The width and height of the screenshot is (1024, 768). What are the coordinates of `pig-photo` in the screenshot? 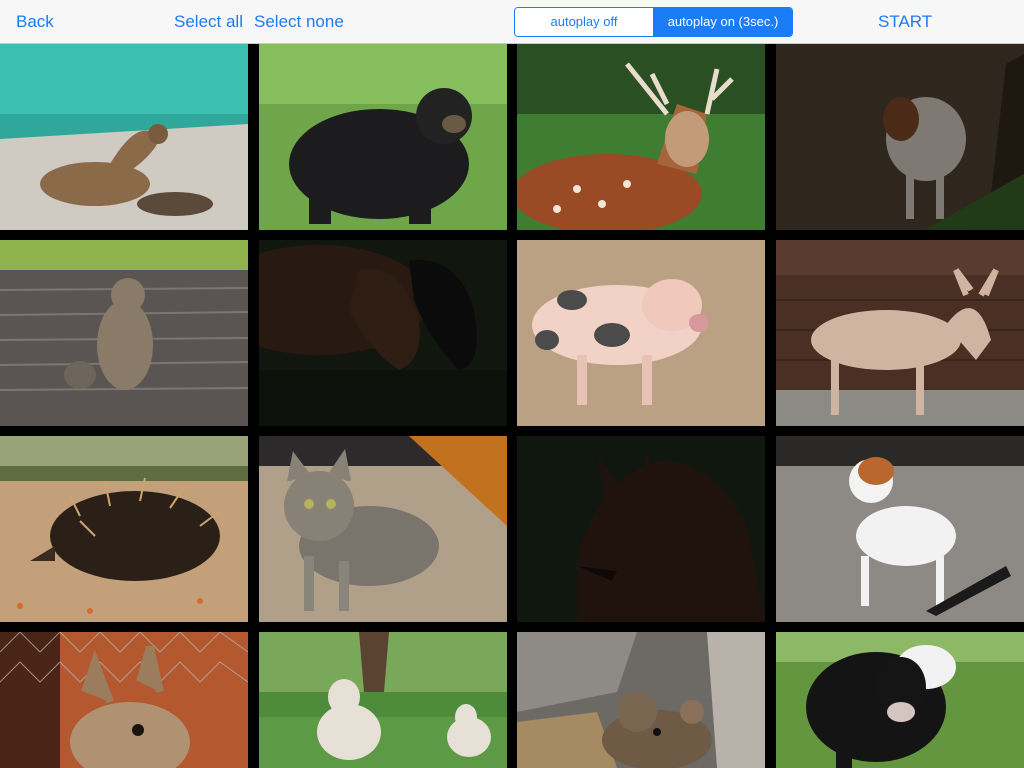 It's located at (641, 333).